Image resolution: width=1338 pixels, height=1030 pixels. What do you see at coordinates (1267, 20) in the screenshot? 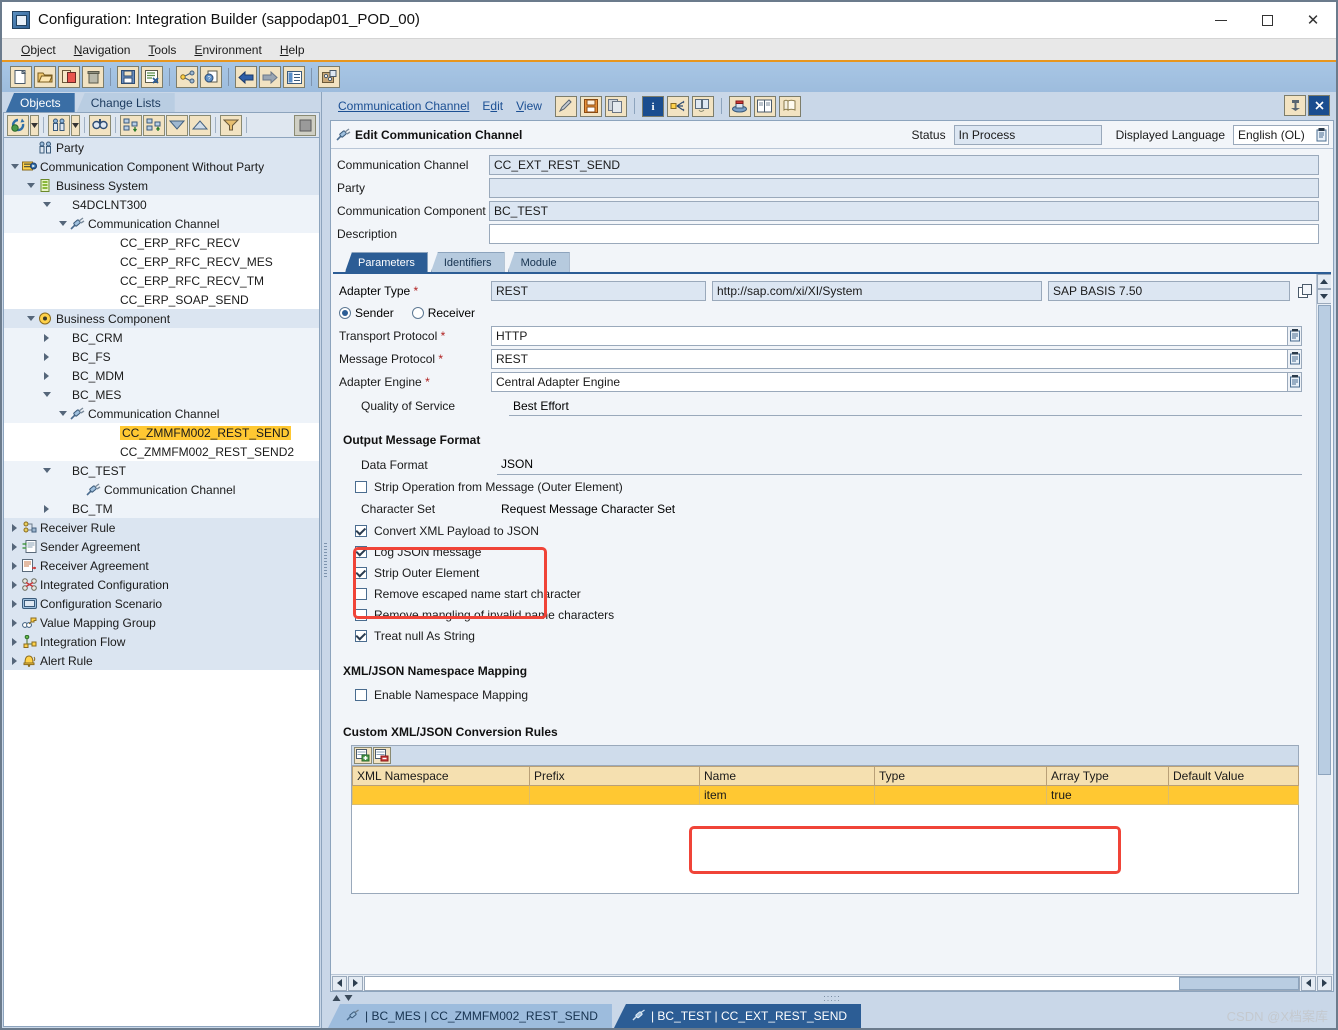
I see `maximize-button` at bounding box center [1267, 20].